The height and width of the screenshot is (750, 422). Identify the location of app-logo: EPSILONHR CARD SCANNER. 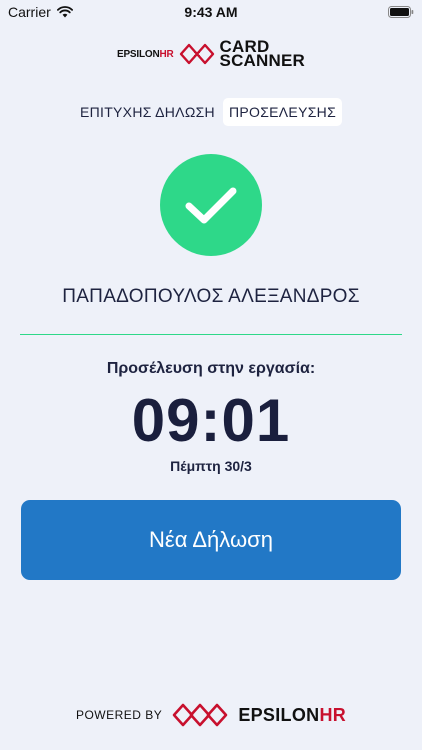
(211, 53).